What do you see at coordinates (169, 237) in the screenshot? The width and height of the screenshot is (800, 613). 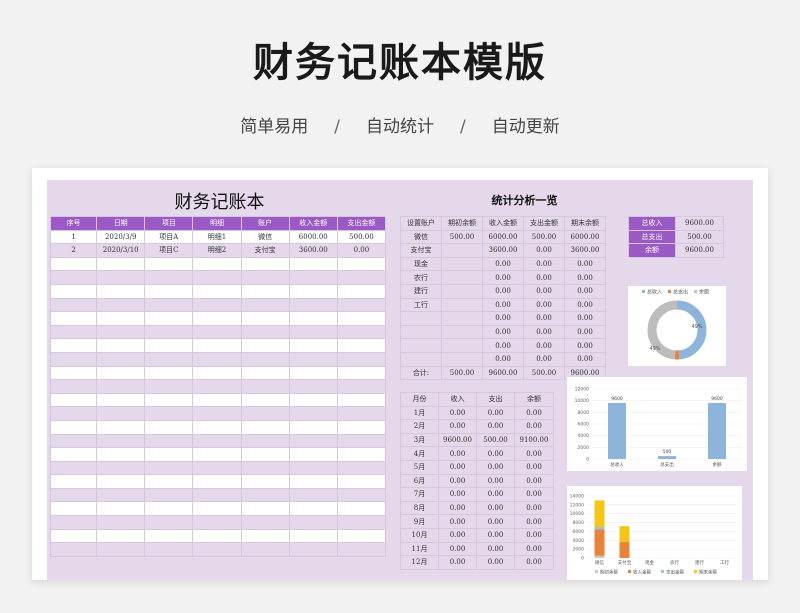 I see `table-cell: 项目A` at bounding box center [169, 237].